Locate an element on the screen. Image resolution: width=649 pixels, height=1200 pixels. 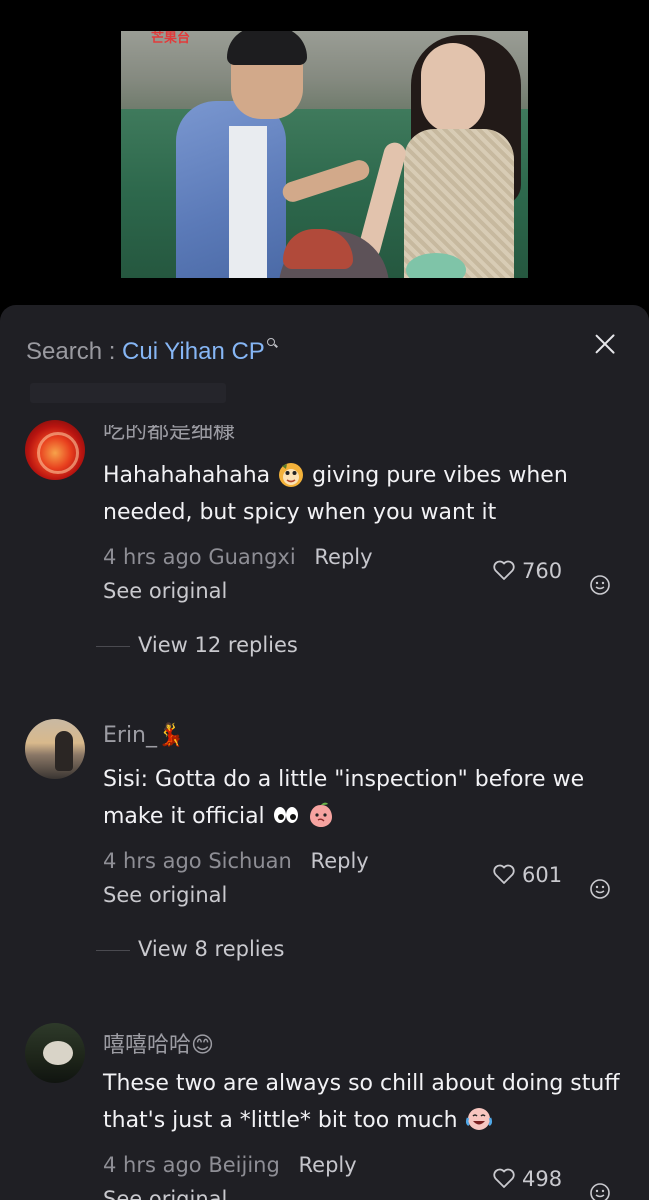
view-replies-button: View 8 replies is located at coordinates (190, 949).